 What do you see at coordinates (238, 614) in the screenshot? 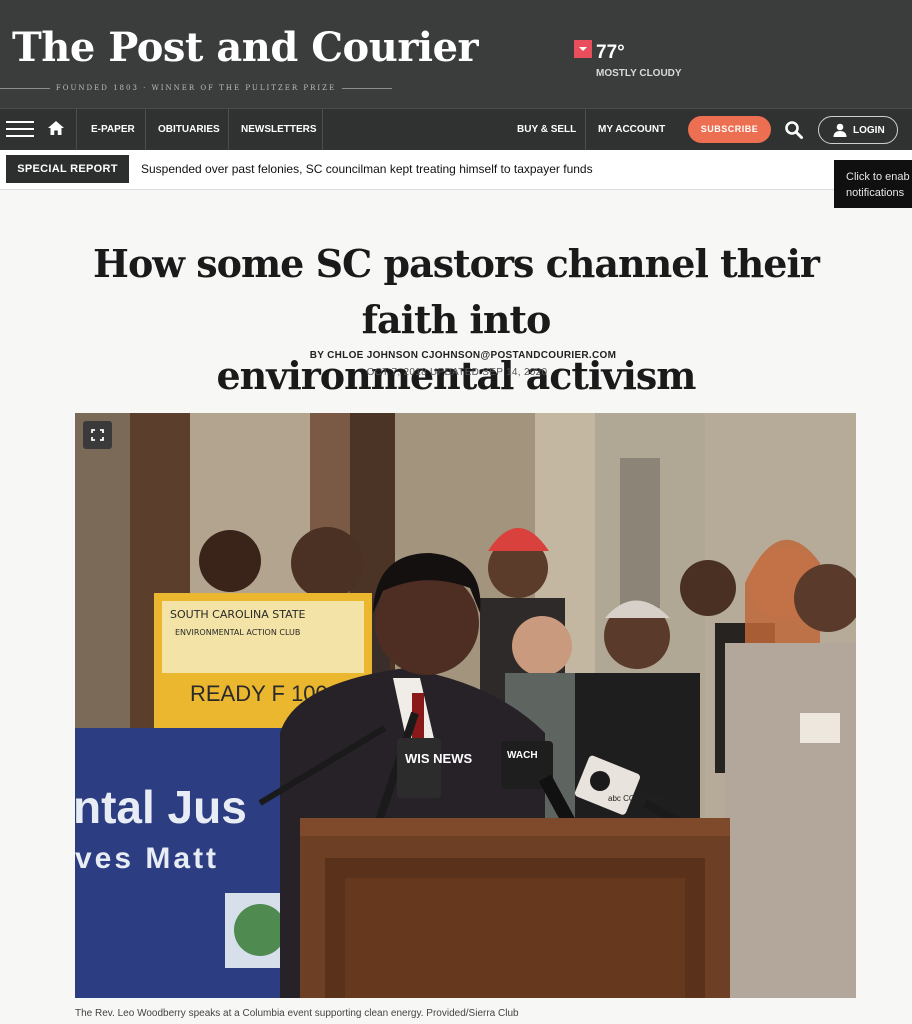
I see `sign-handwriting: SOUTH CAROLINA STATE` at bounding box center [238, 614].